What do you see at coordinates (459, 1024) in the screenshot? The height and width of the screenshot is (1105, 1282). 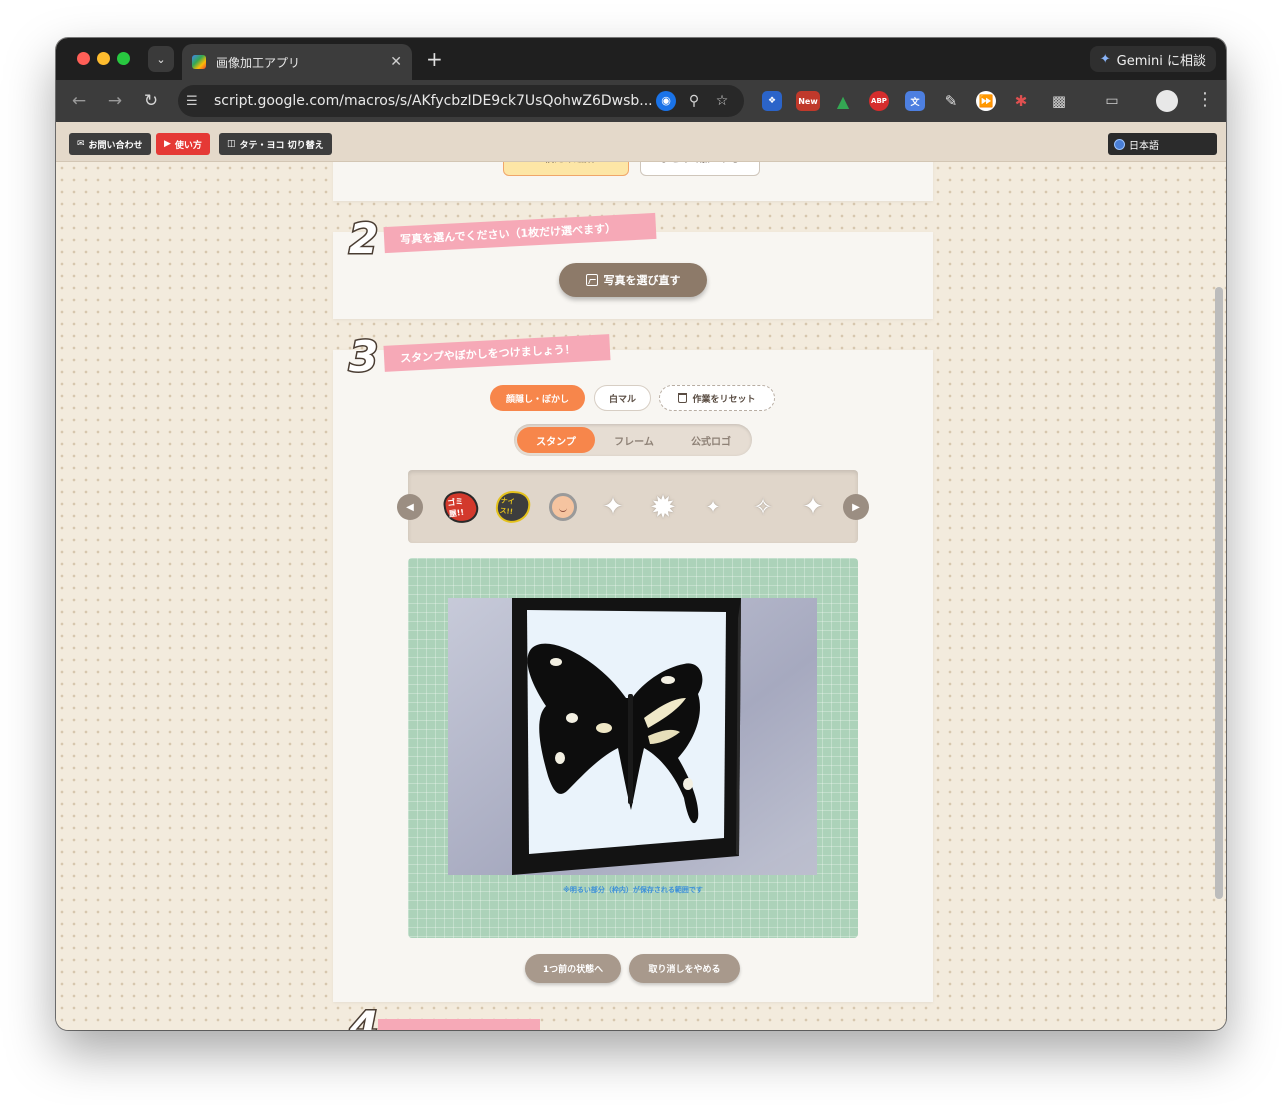 I see `step4-title-ribbon` at bounding box center [459, 1024].